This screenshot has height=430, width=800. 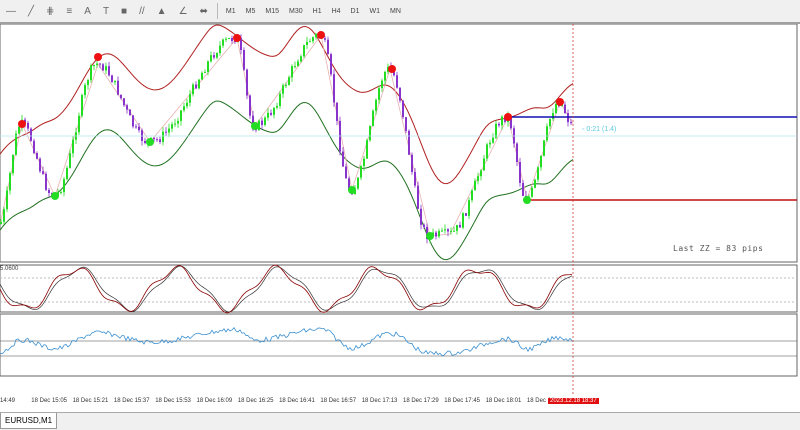 What do you see at coordinates (251, 11) in the screenshot?
I see `timeframe-m5: M5` at bounding box center [251, 11].